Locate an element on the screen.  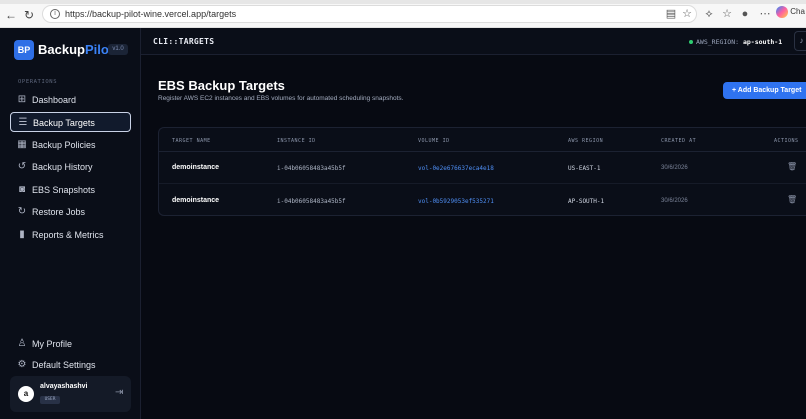
aws-region: AP-SOUTH-1 is located at coordinates (586, 201).